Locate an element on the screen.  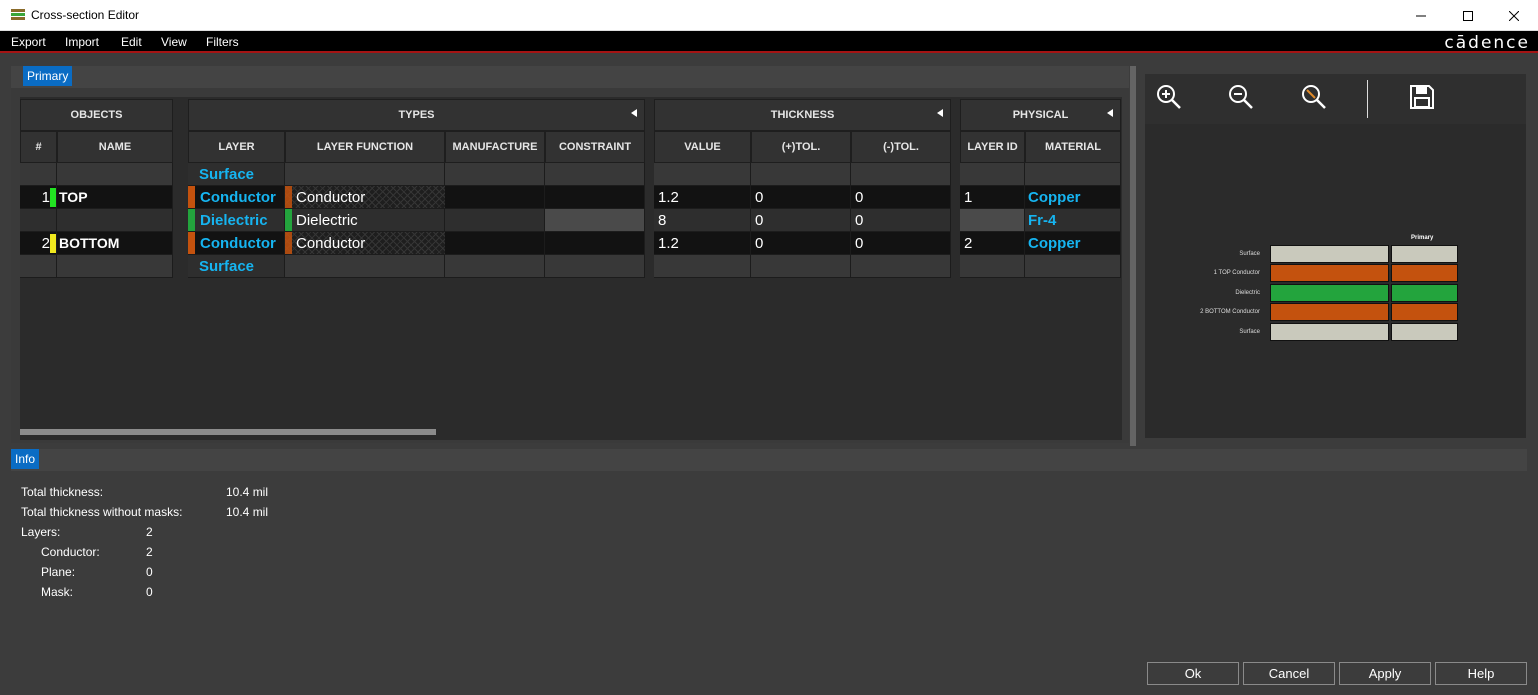
save-icon is located at coordinates (1422, 97).